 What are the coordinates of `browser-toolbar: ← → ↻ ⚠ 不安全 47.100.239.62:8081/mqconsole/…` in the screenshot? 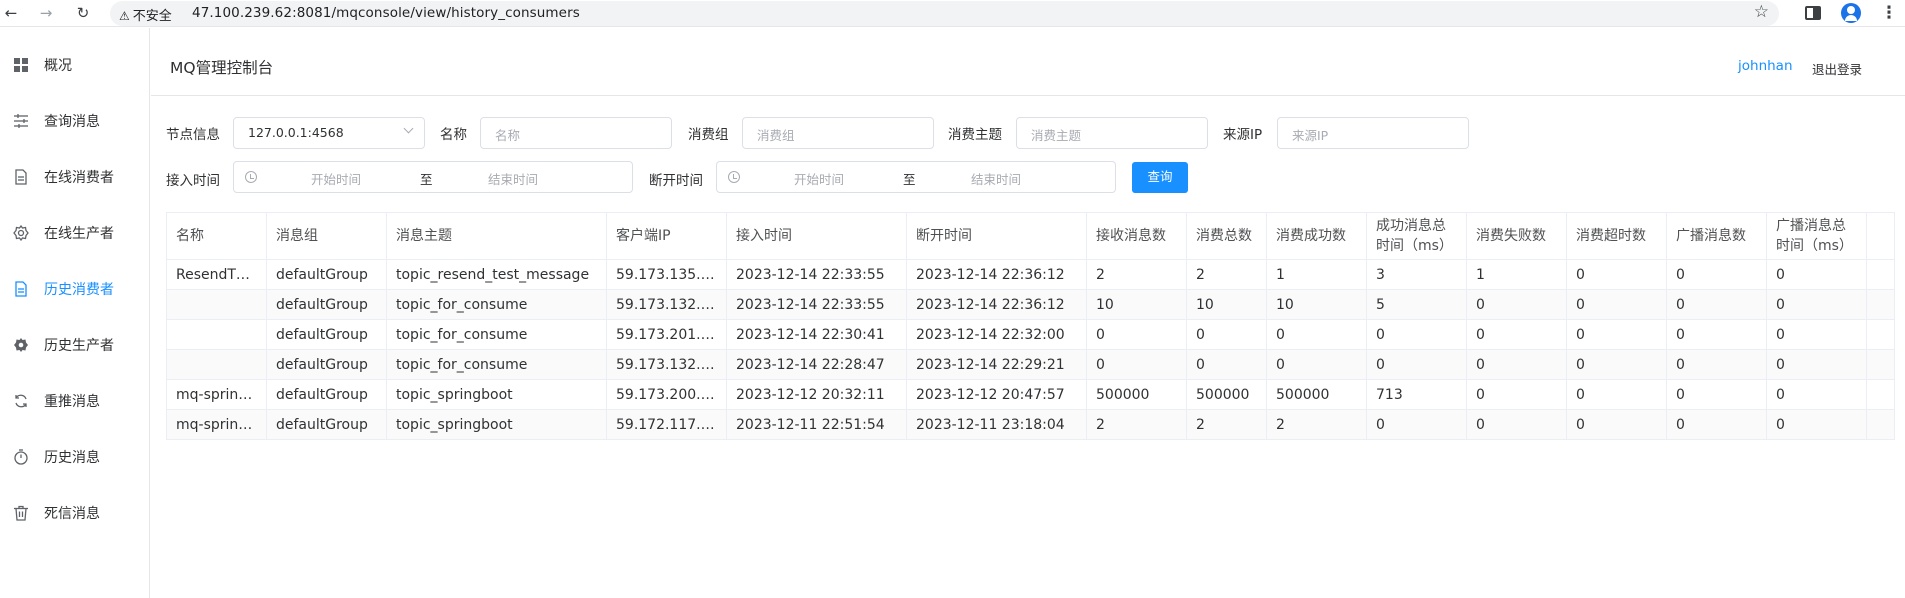 It's located at (952, 13).